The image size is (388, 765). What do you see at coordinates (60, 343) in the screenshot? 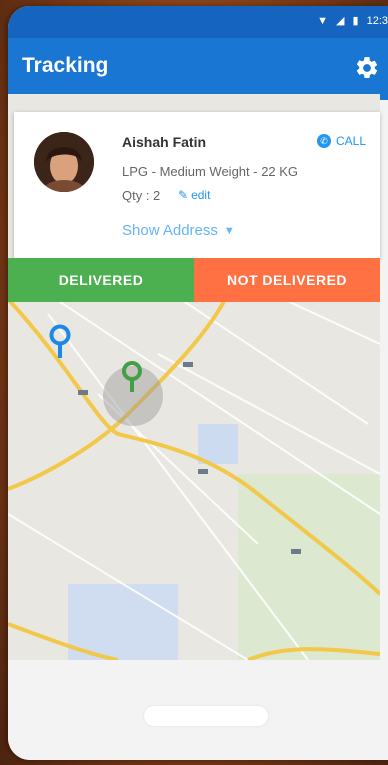
I see `map-marker-blue-icon` at bounding box center [60, 343].